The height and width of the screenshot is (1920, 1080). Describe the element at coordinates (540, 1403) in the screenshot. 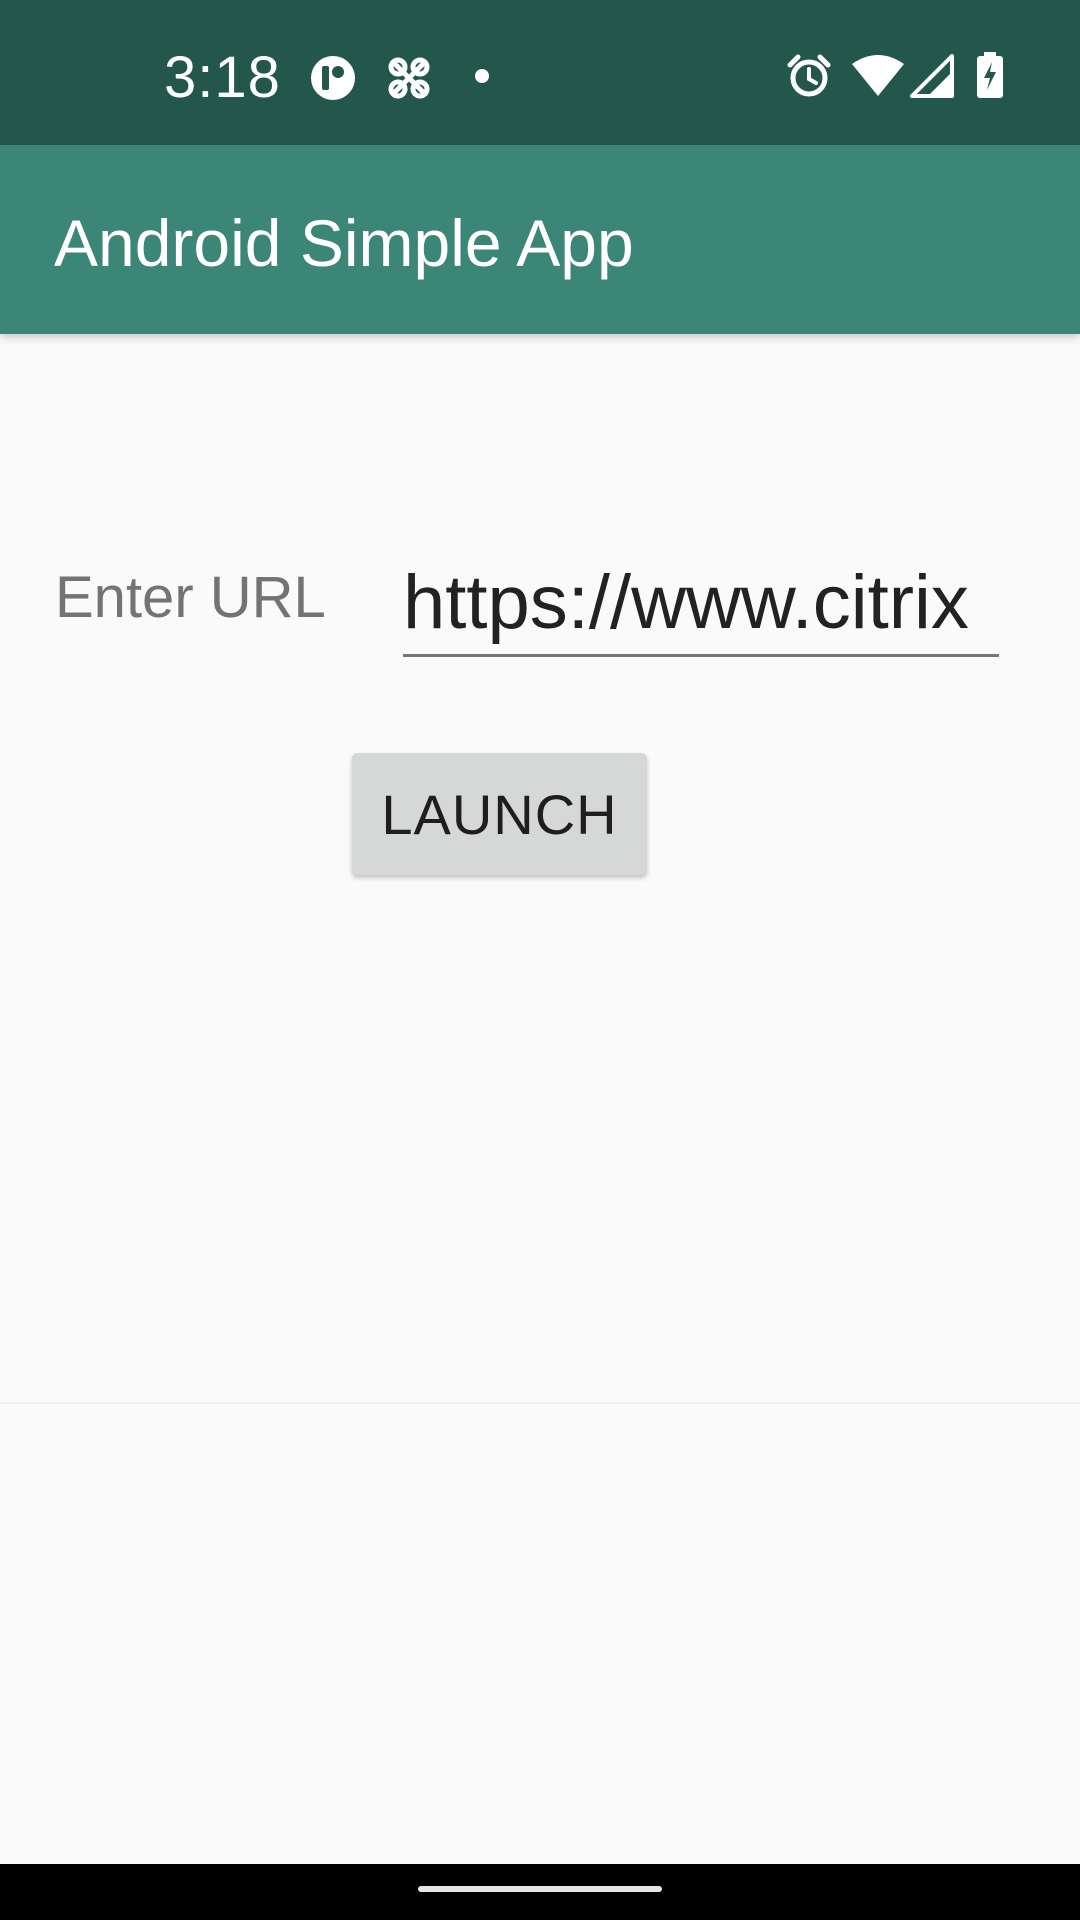

I see `content-divider` at that location.